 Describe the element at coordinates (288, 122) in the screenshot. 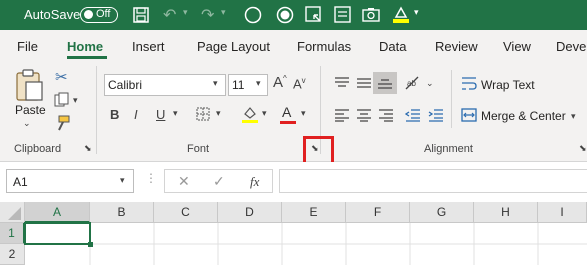

I see `font-color-swatch` at that location.